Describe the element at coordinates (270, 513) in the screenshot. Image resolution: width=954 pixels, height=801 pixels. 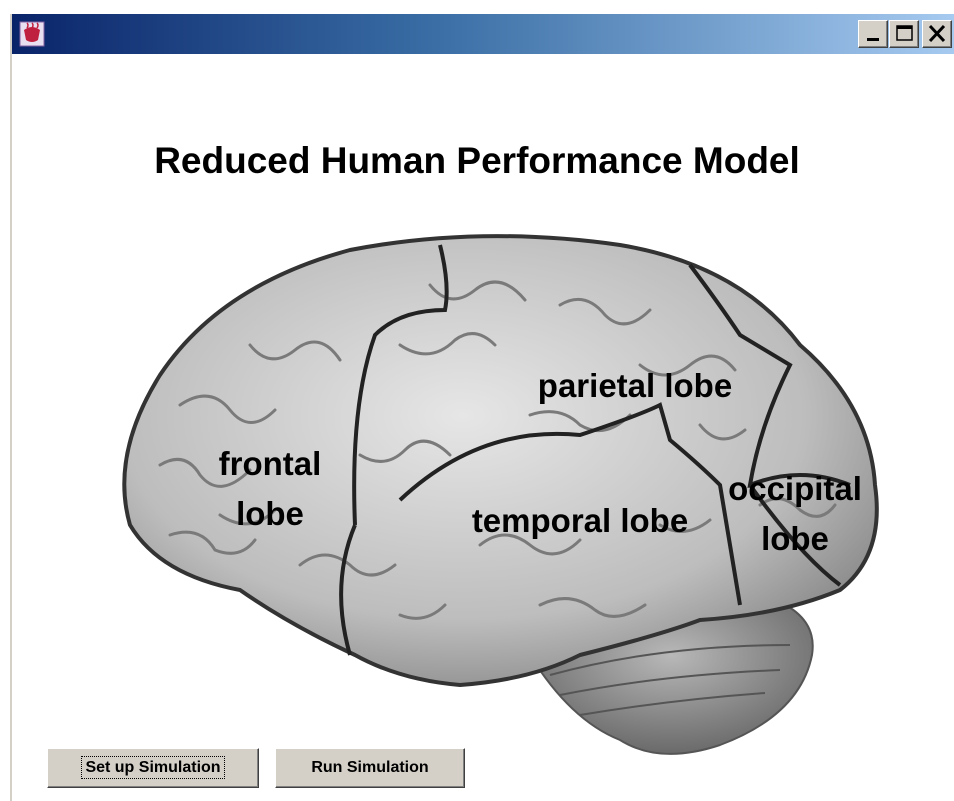
I see `label-frontal-line2: lobe` at that location.